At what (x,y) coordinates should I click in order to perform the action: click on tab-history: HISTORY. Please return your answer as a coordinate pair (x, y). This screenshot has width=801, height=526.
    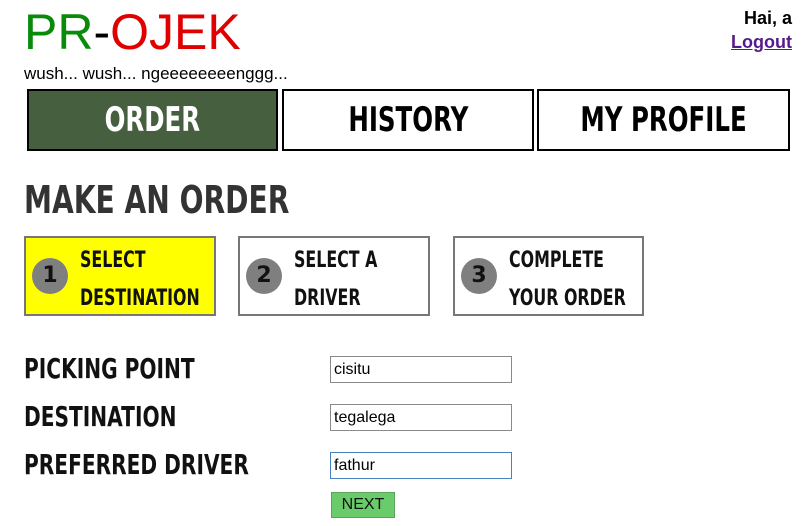
    Looking at the image, I should click on (408, 120).